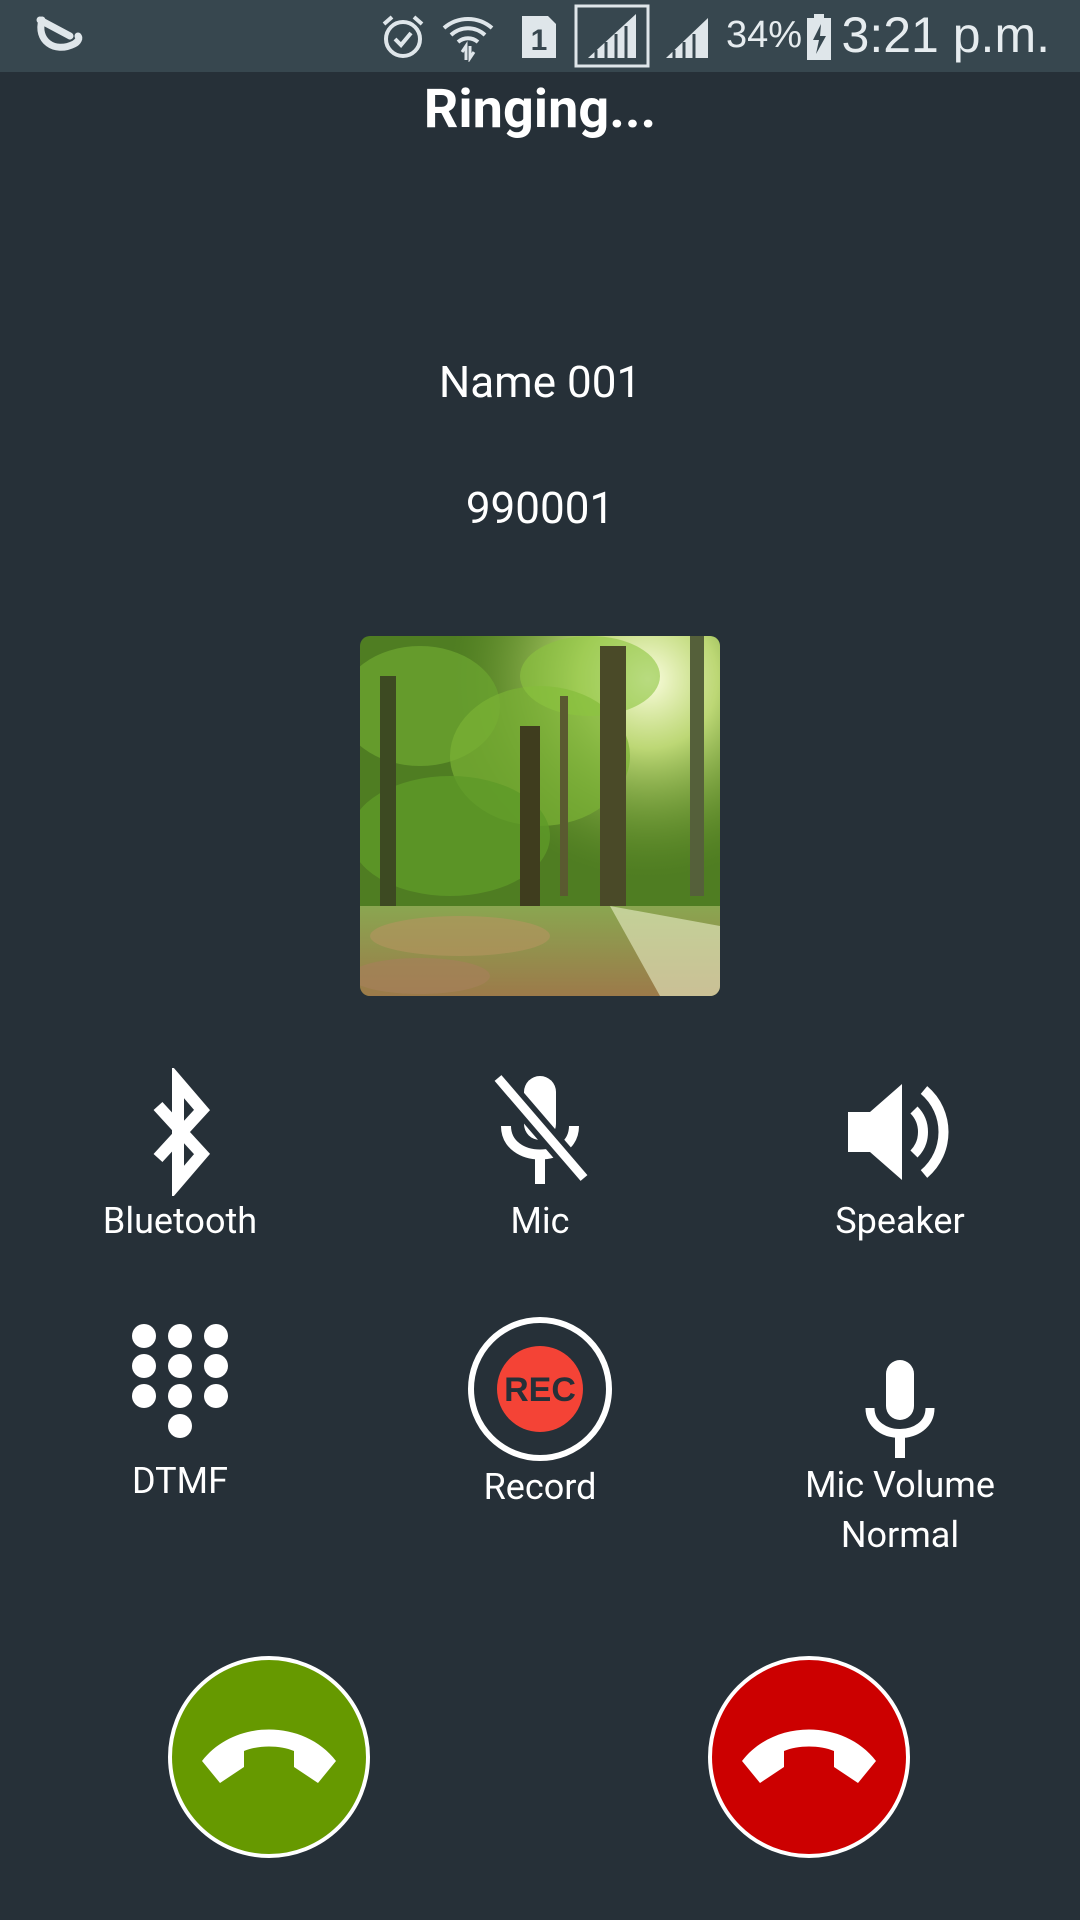 This screenshot has width=1080, height=1920. I want to click on battery-charging-icon, so click(819, 37).